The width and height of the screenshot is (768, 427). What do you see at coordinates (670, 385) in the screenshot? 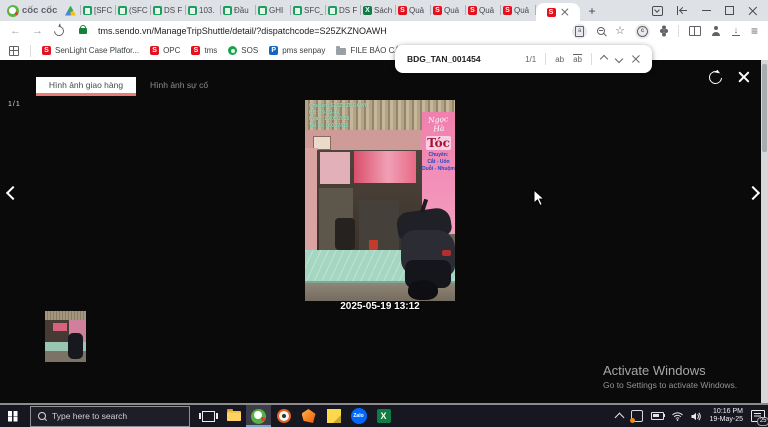
I see `activate-windows-subtext: Go to Settings to activate Windows.` at bounding box center [670, 385].